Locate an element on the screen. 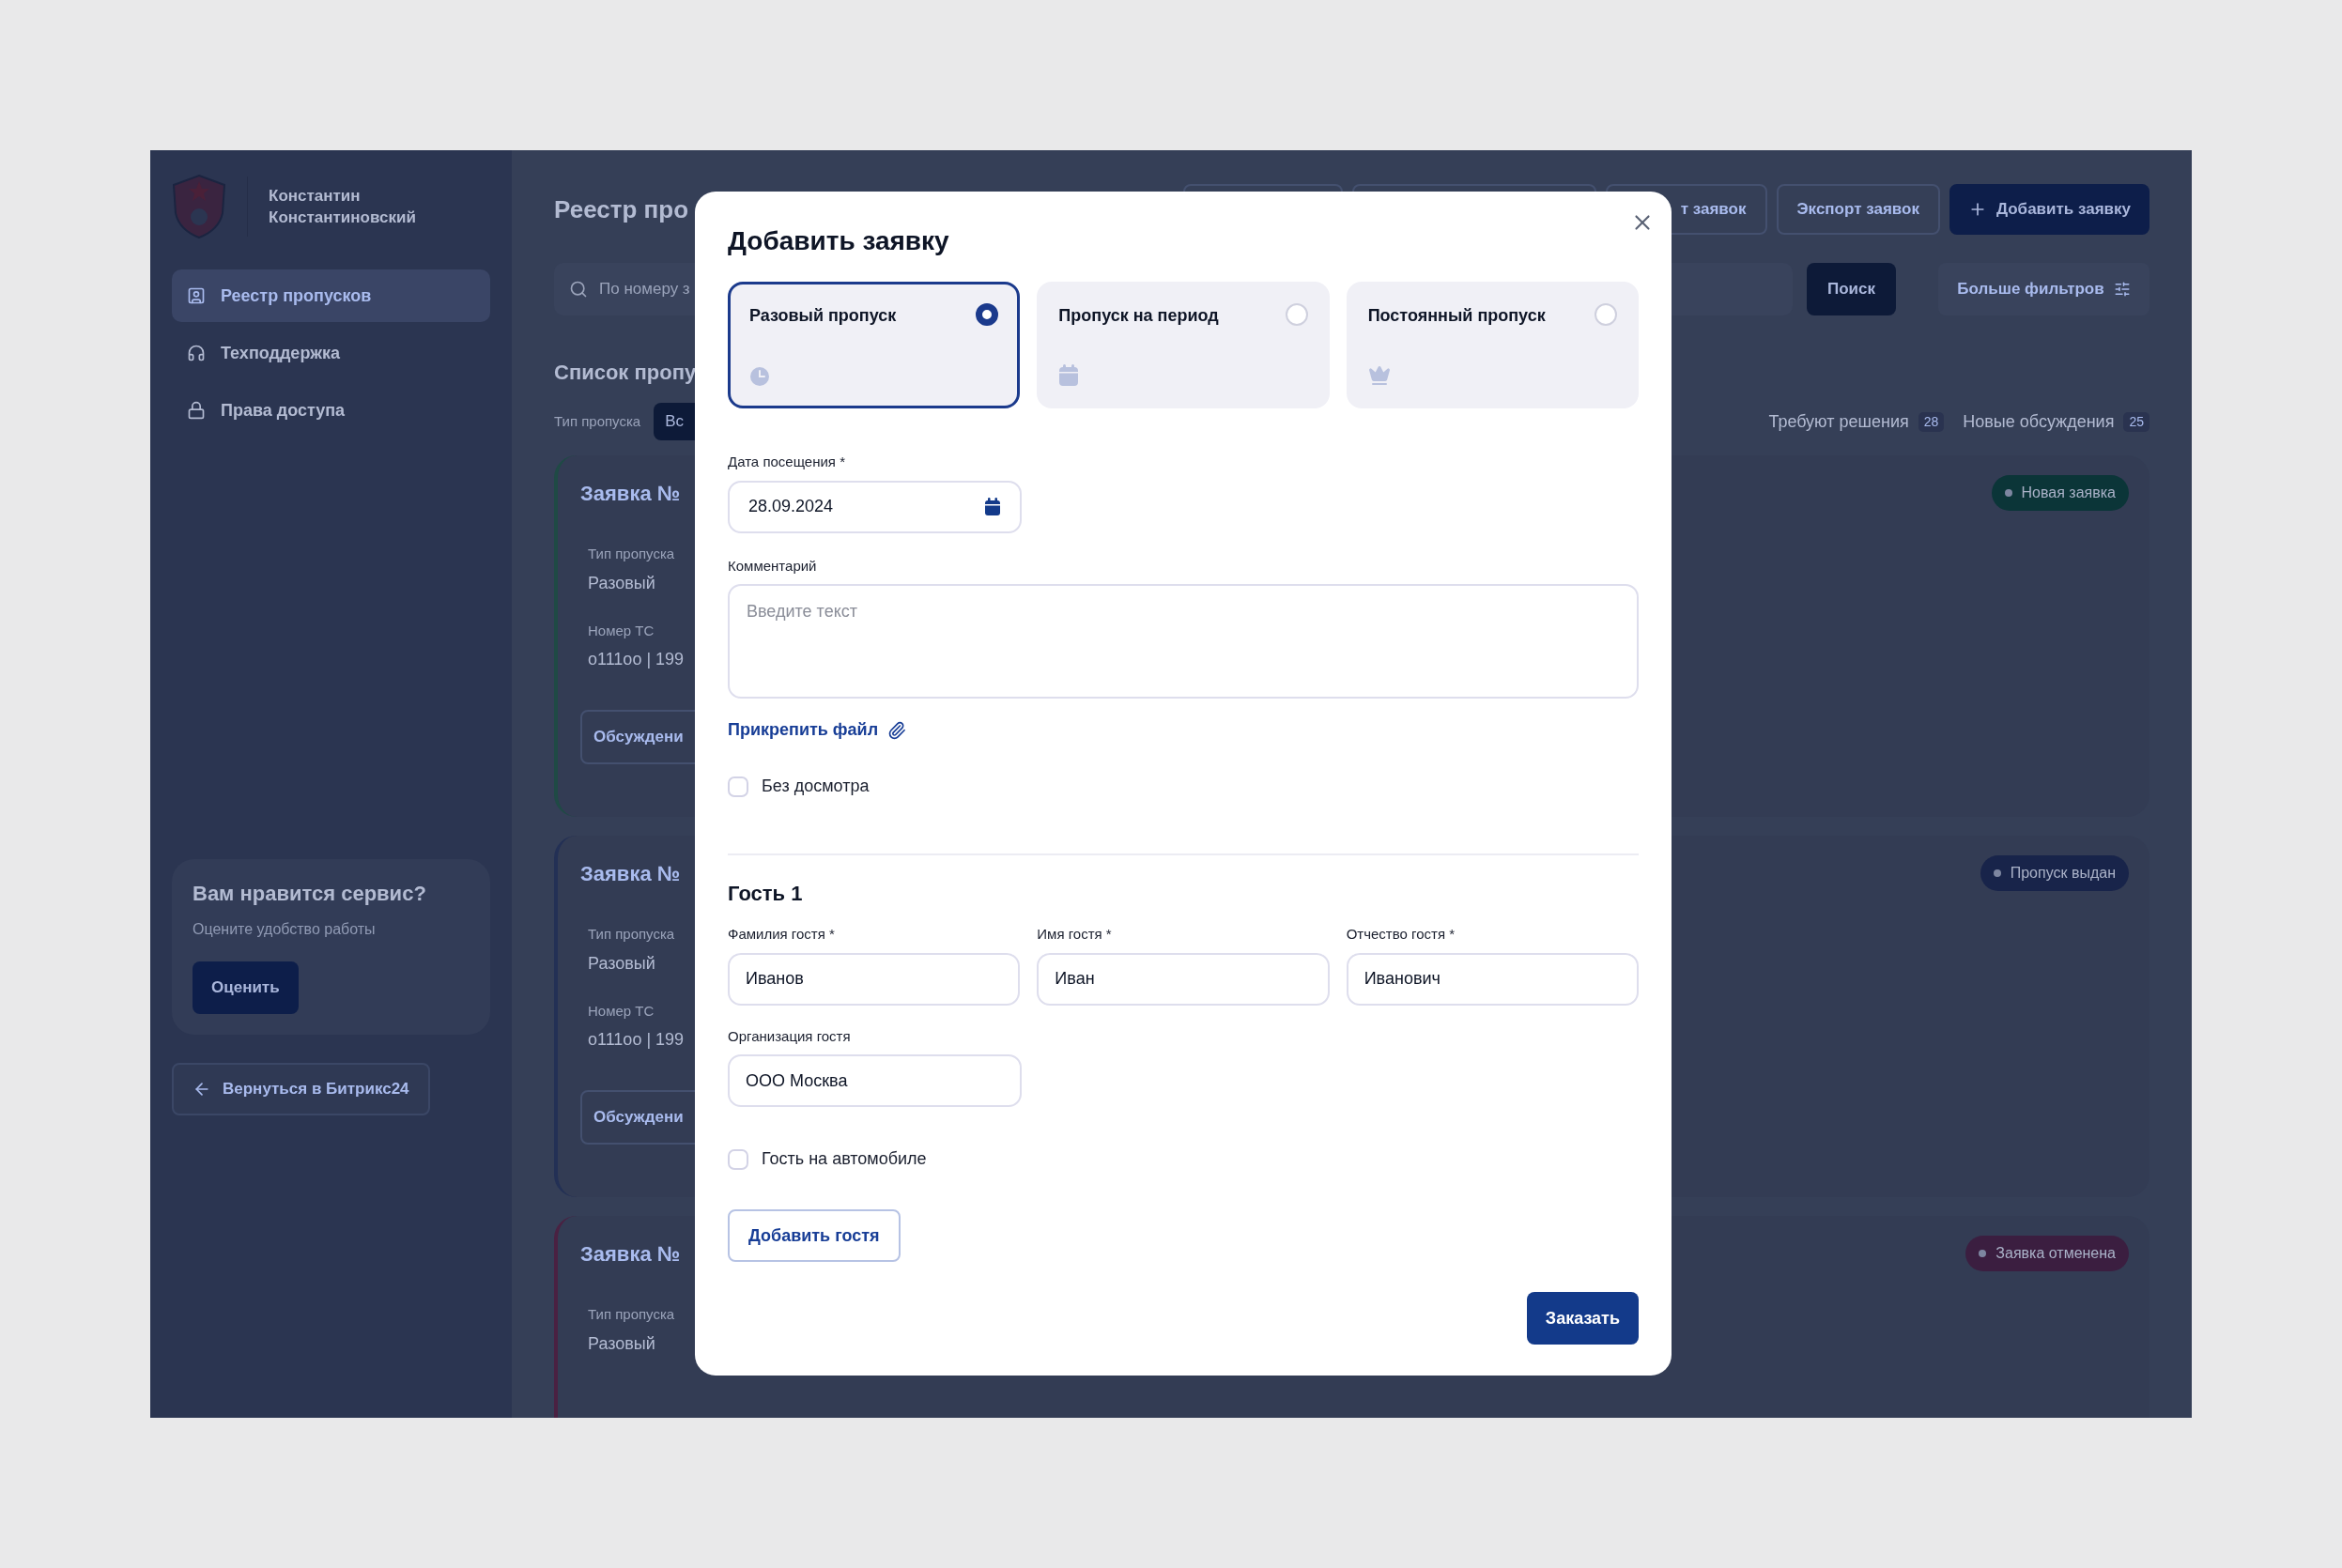 This screenshot has height=1568, width=2342. radio-button is located at coordinates (987, 314).